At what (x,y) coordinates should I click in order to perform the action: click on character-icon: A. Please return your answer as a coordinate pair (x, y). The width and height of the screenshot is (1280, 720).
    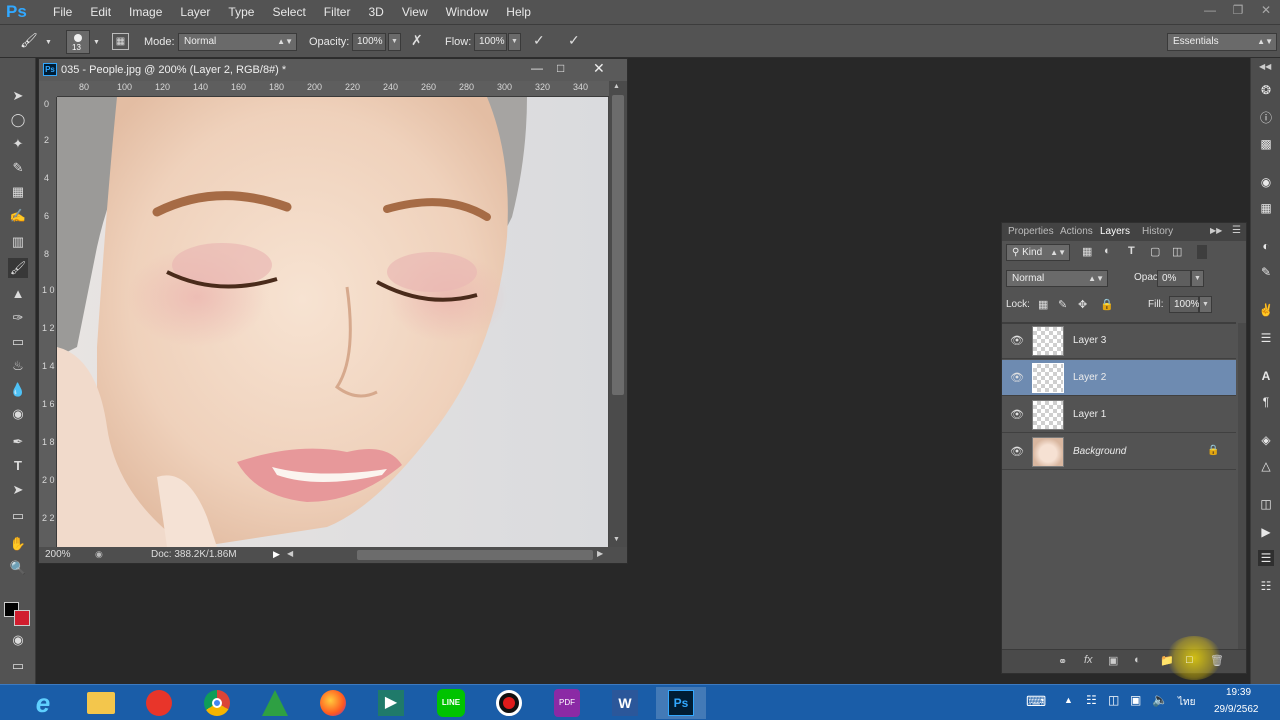
    Looking at the image, I should click on (1266, 376).